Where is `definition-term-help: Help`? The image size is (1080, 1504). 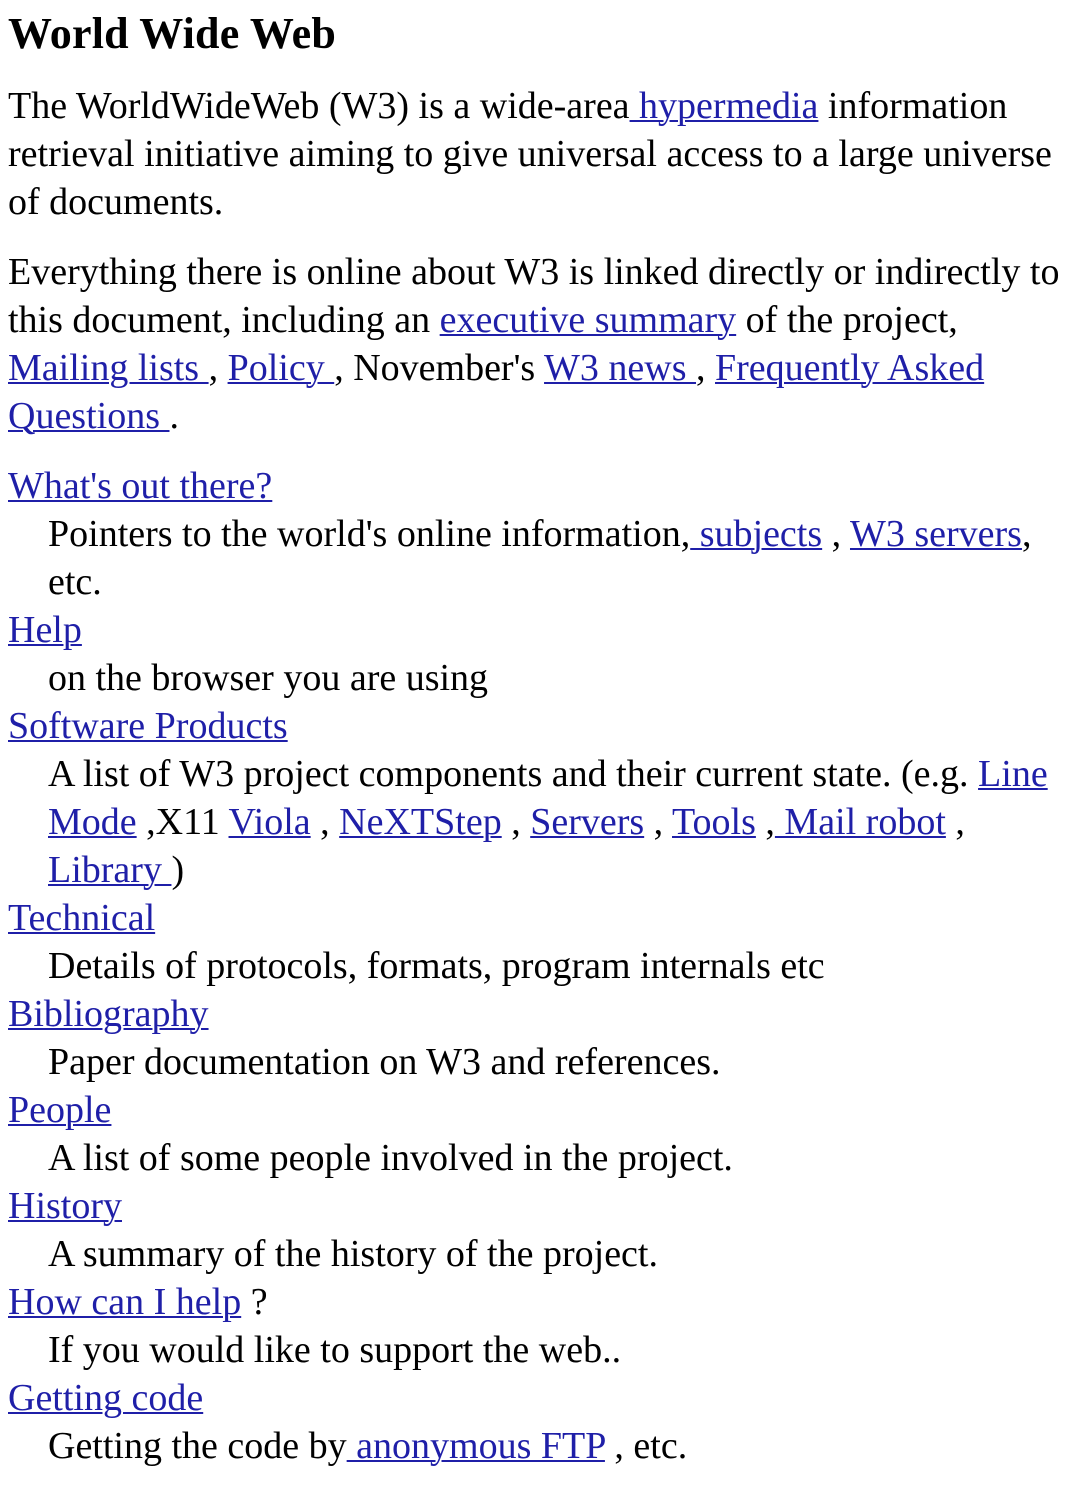 definition-term-help: Help is located at coordinates (539, 630).